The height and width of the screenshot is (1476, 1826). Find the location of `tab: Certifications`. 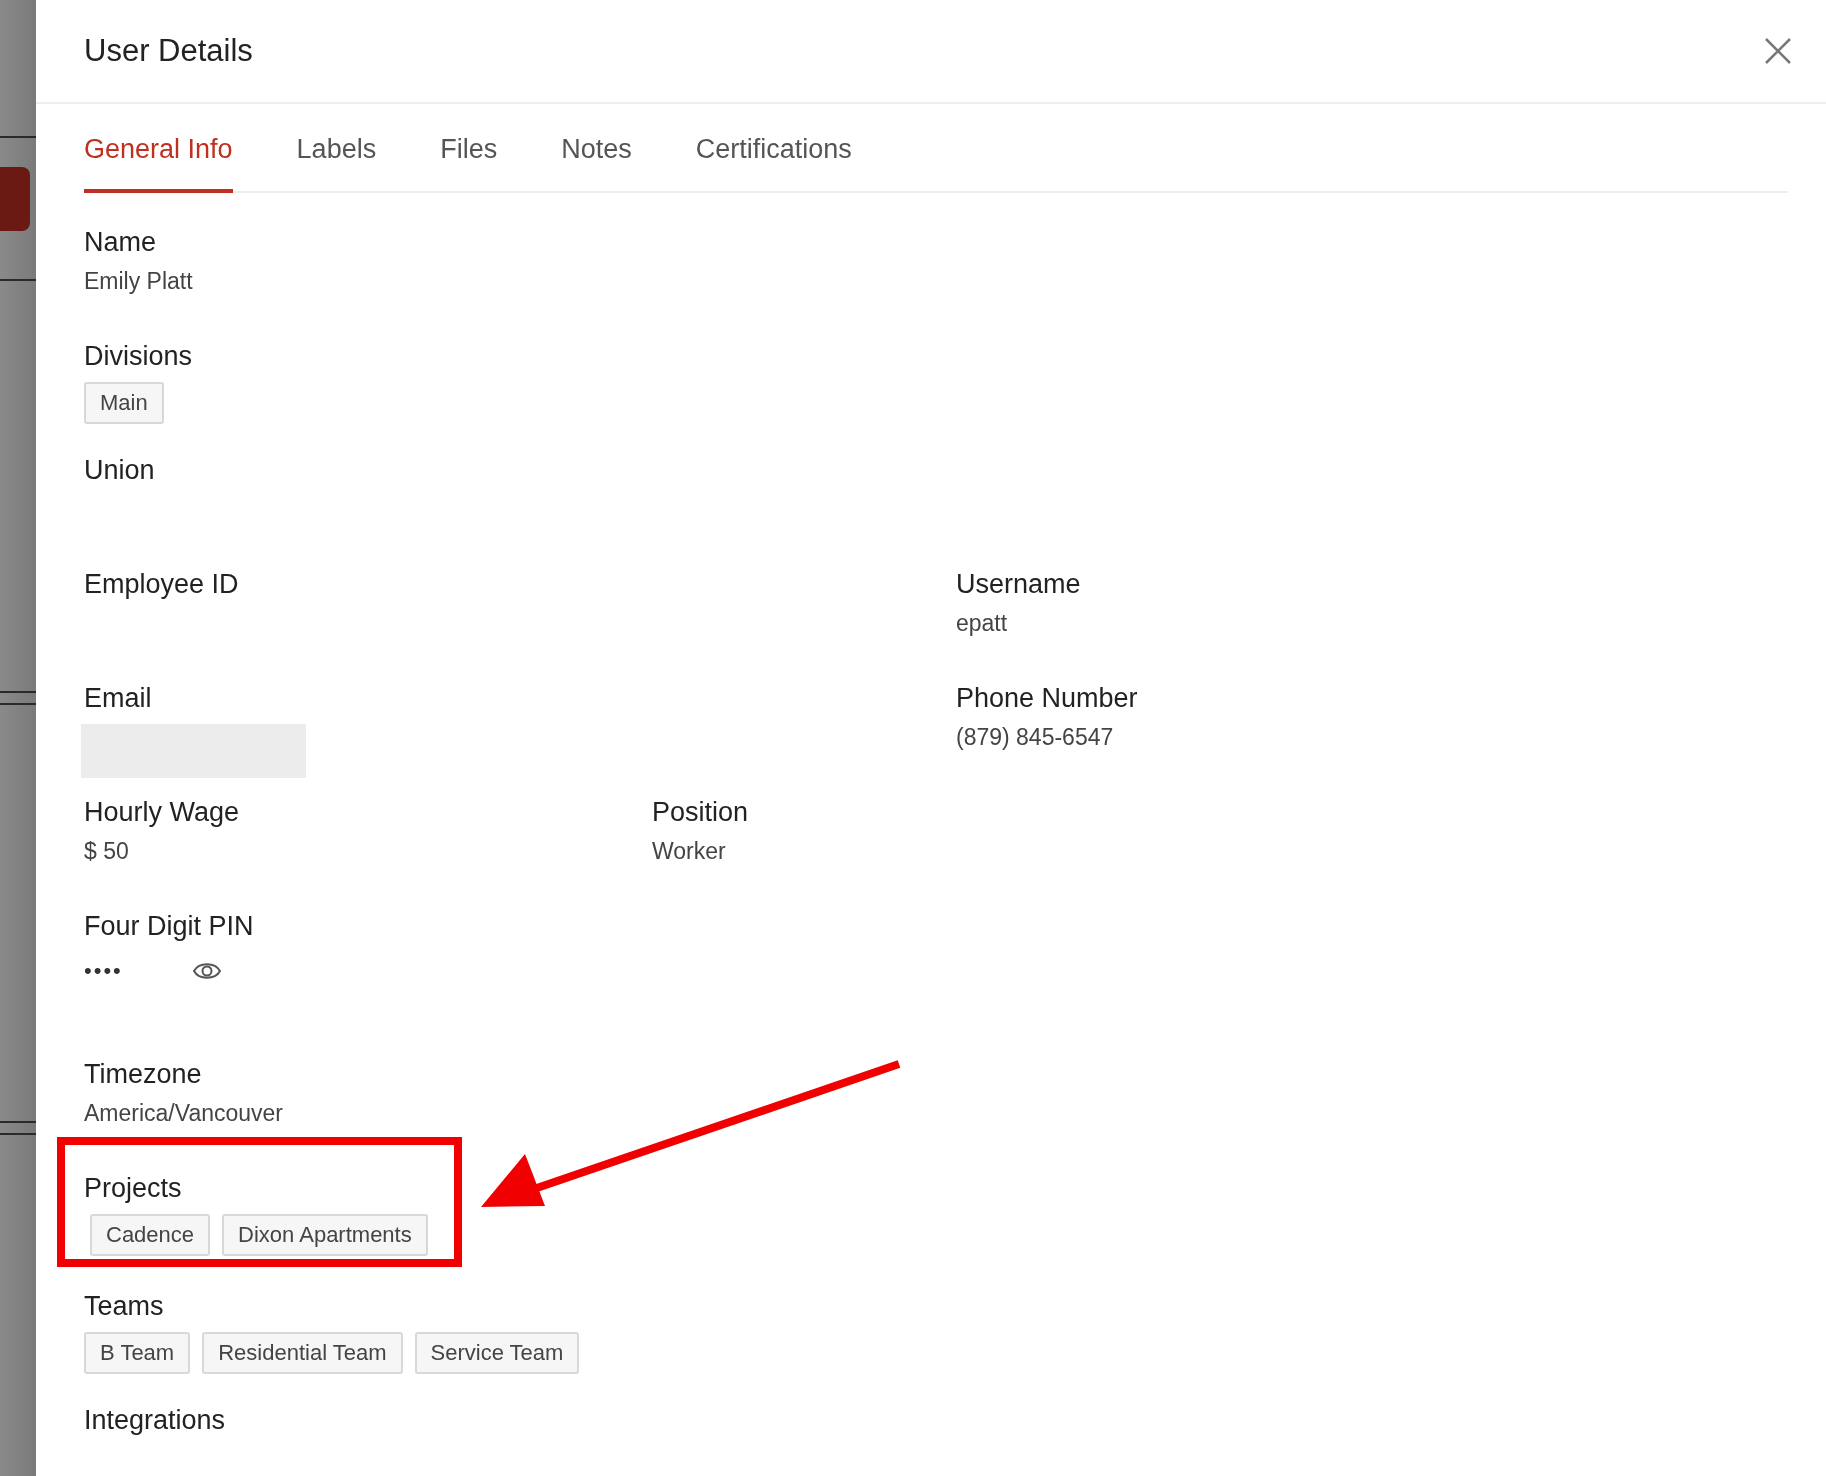

tab: Certifications is located at coordinates (773, 163).